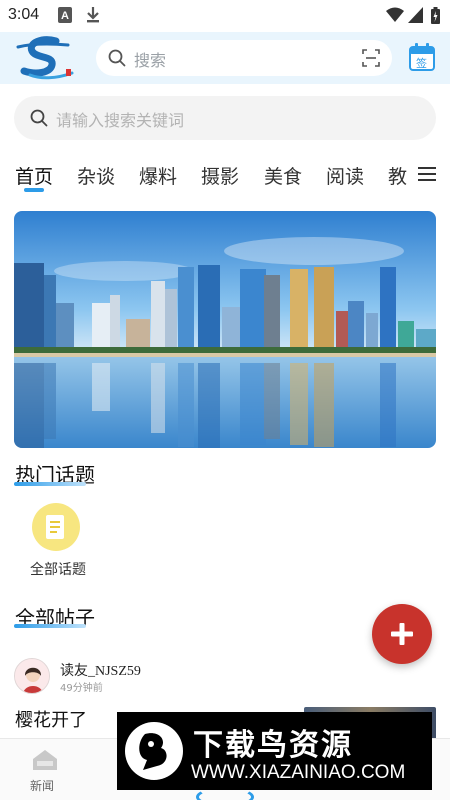  Describe the element at coordinates (42, 786) in the screenshot. I see `nav-item-news-label: 新闻` at that location.